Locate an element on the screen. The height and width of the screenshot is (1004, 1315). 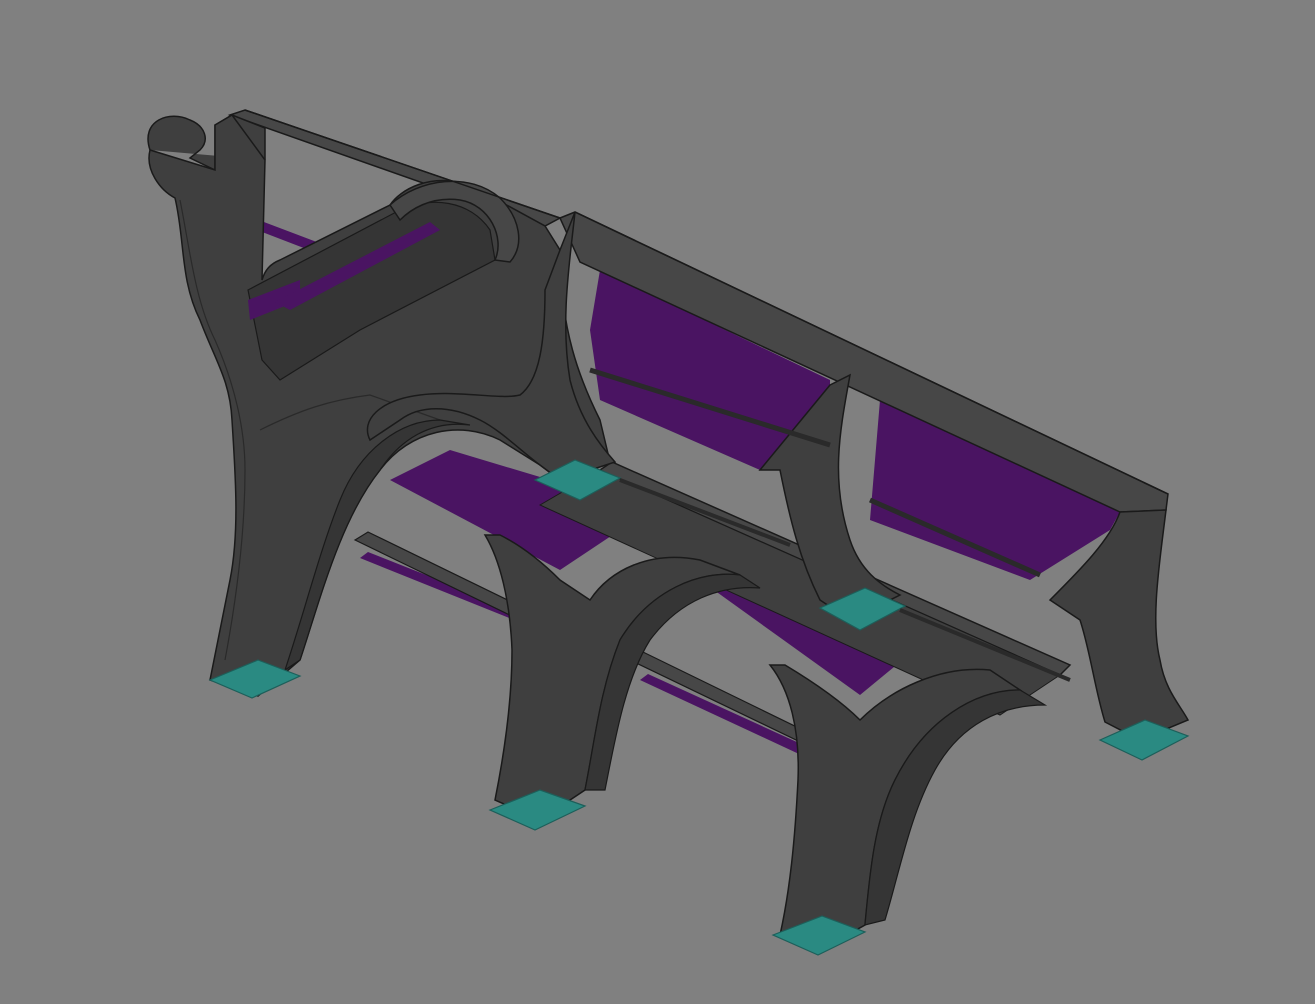
leg-front-right is located at coordinates (907, 810).